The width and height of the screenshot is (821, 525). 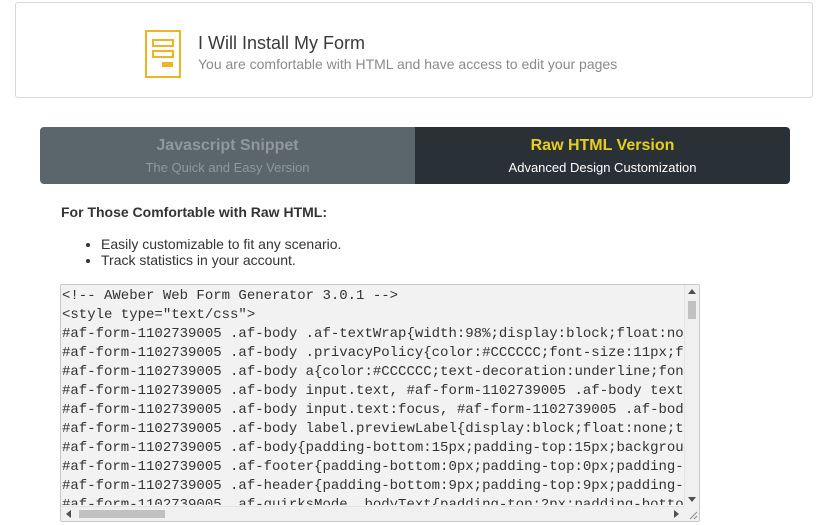 What do you see at coordinates (602, 145) in the screenshot?
I see `tab-title: Raw HTML Version` at bounding box center [602, 145].